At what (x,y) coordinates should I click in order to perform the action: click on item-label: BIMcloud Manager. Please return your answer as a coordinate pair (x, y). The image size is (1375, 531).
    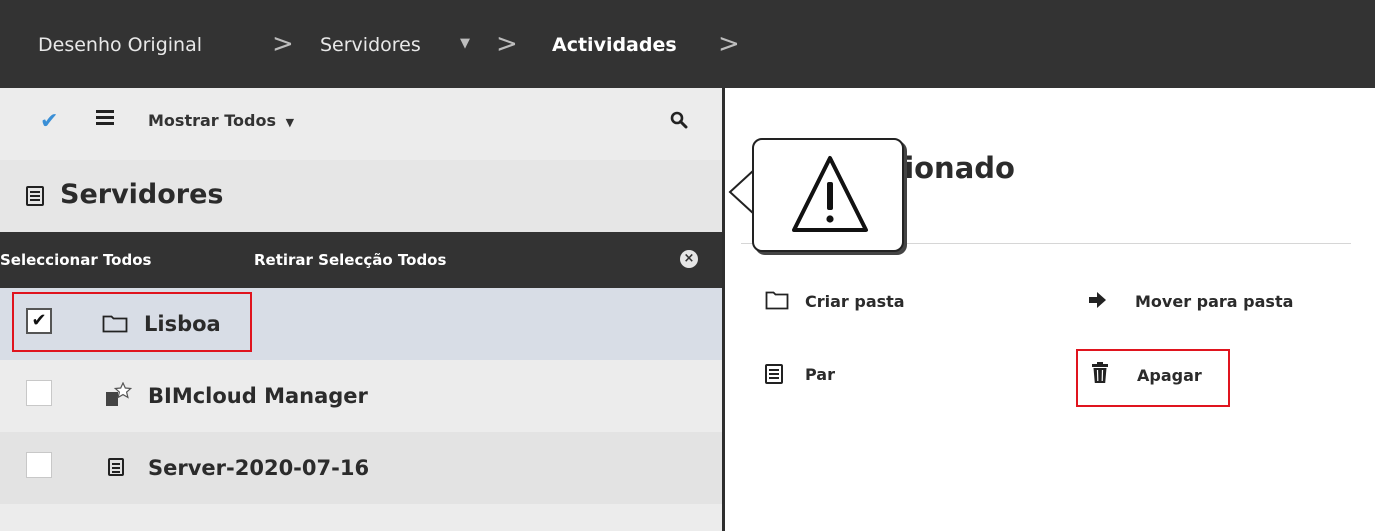
    Looking at the image, I should click on (258, 396).